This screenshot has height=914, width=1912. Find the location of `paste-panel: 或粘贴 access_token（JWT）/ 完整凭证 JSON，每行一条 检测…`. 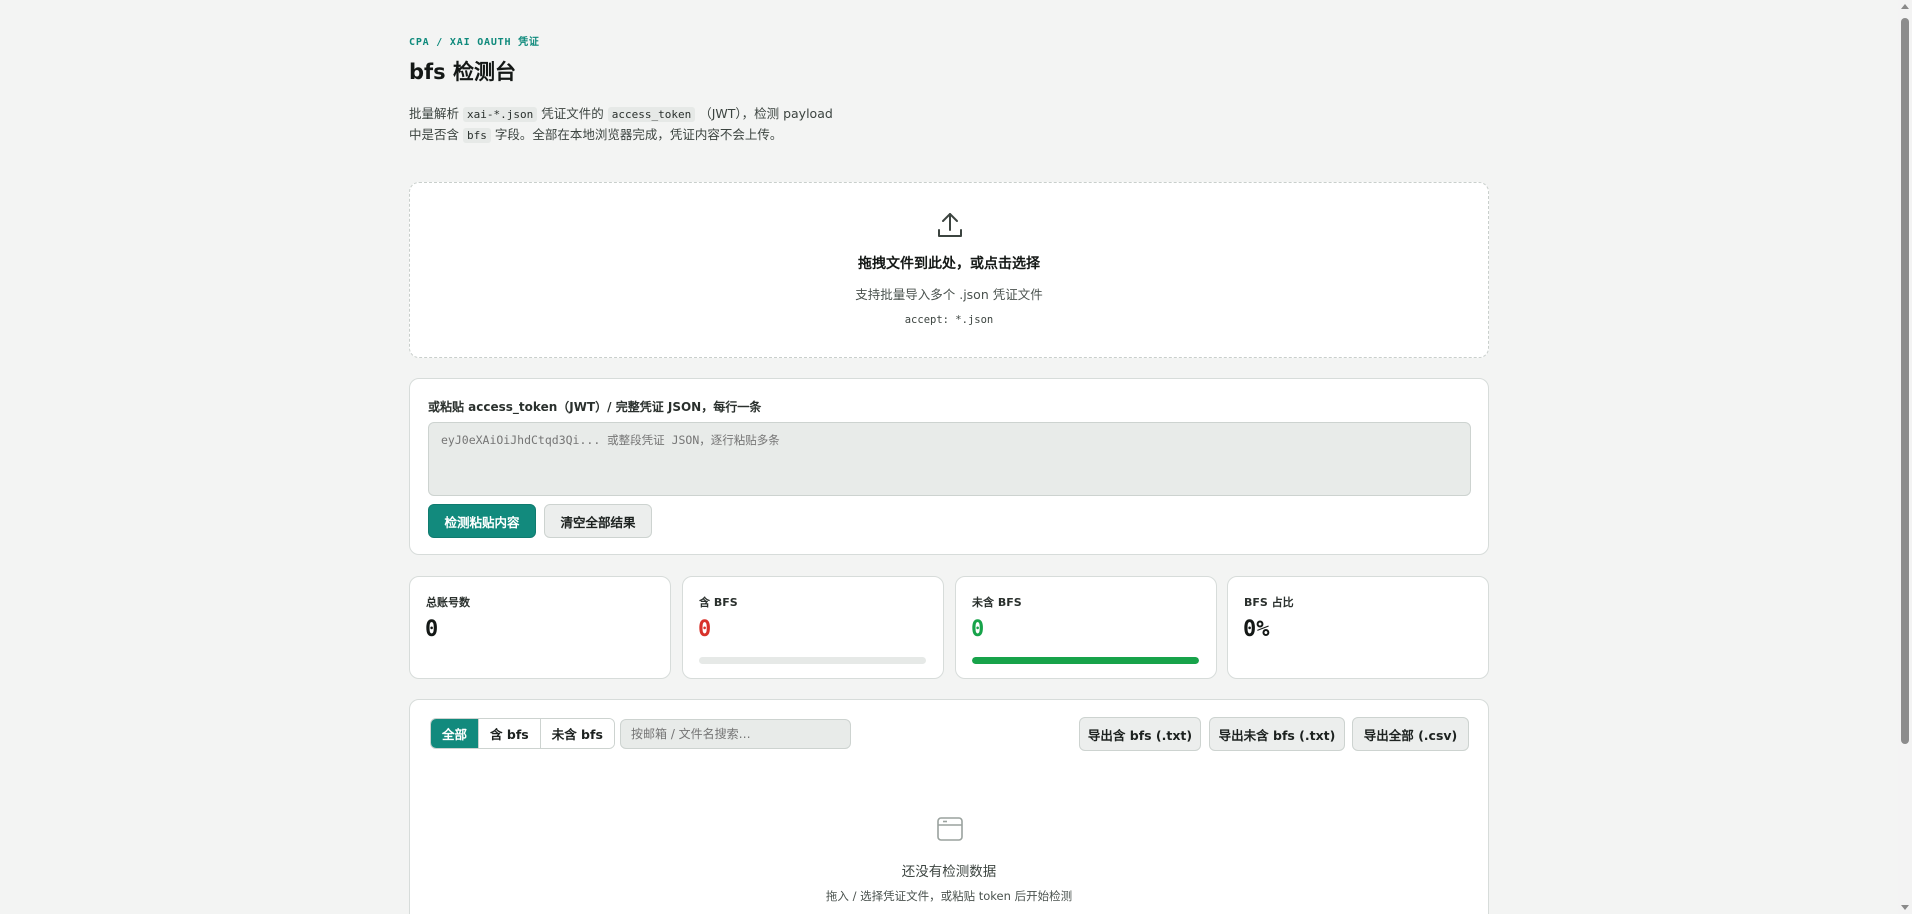

paste-panel: 或粘贴 access_token（JWT）/ 完整凭证 JSON，每行一条 检测… is located at coordinates (949, 466).